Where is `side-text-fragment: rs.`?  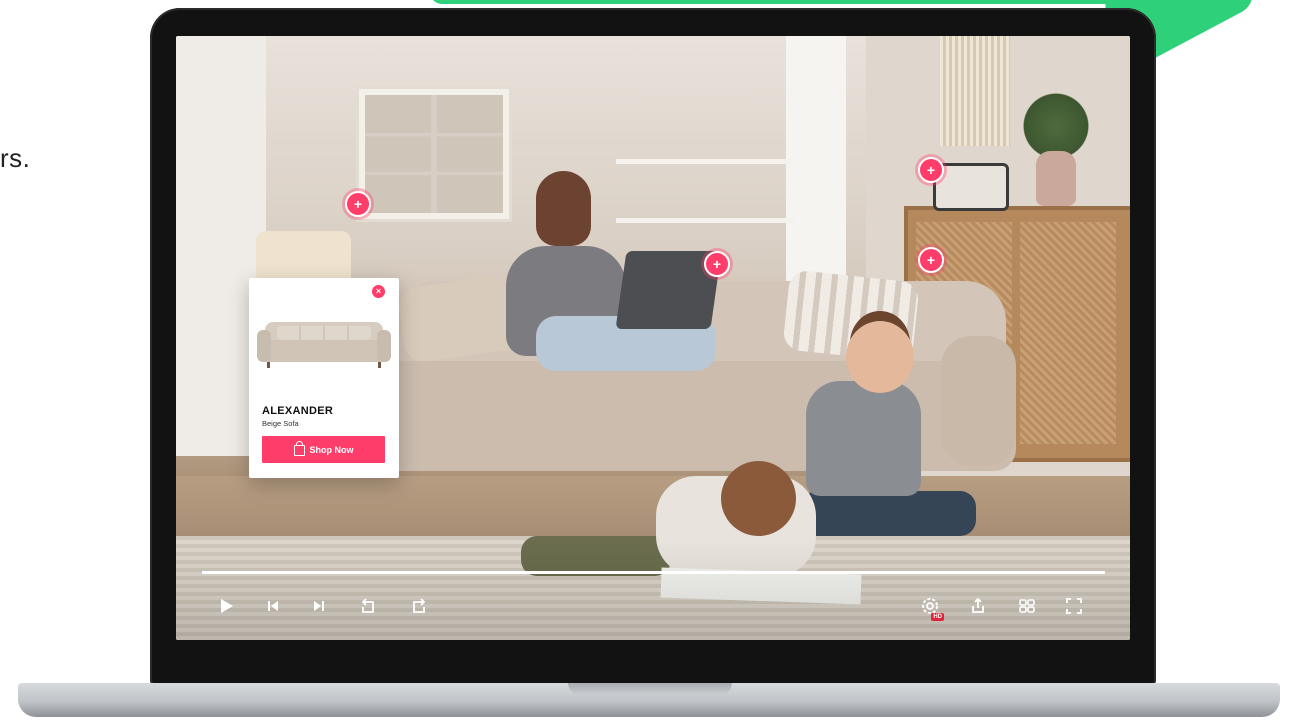
side-text-fragment: rs. is located at coordinates (15, 158).